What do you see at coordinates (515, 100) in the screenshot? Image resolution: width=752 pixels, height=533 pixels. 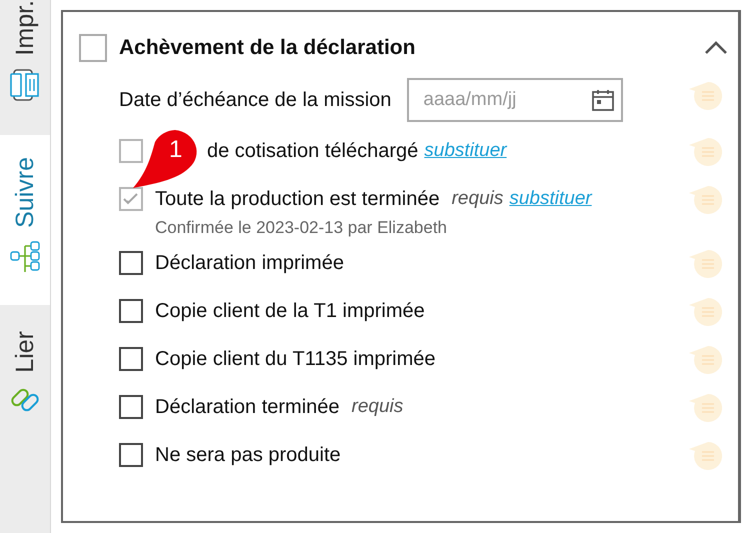 I see `date-field: aaaa/mm/jj` at bounding box center [515, 100].